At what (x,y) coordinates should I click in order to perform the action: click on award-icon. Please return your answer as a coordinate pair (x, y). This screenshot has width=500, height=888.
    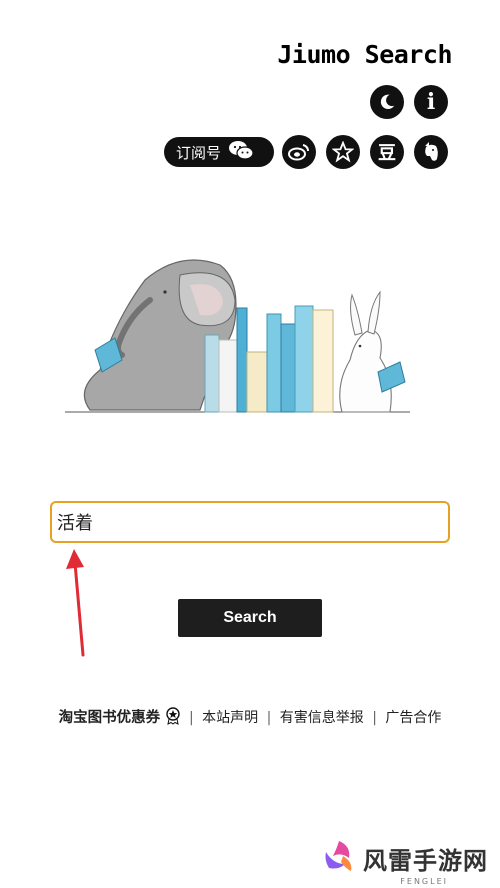
    Looking at the image, I should click on (173, 719).